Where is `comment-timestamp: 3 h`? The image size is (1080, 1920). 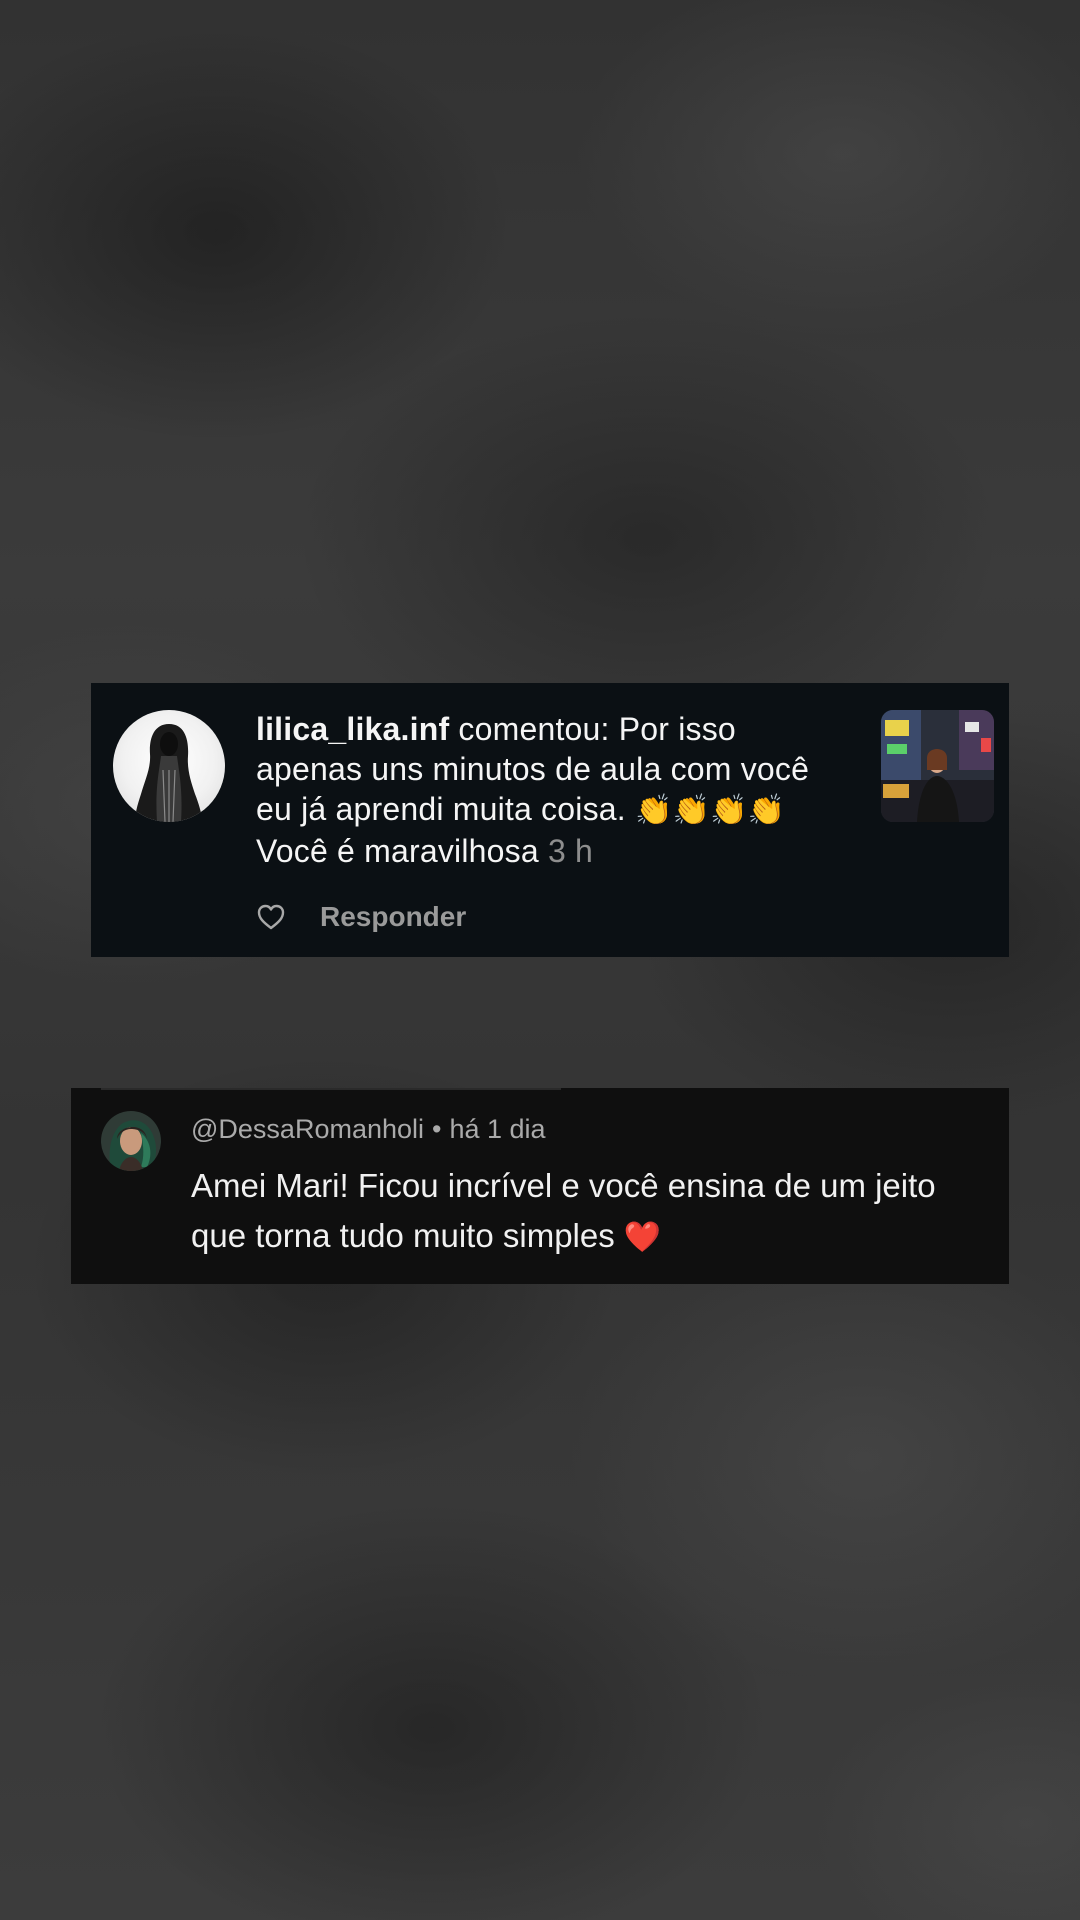 comment-timestamp: 3 h is located at coordinates (570, 851).